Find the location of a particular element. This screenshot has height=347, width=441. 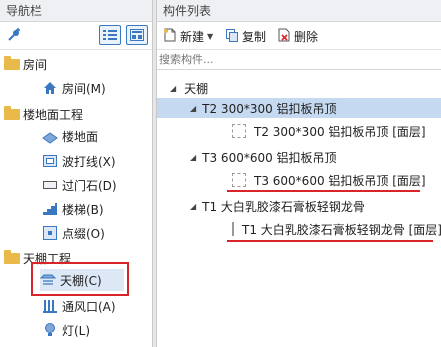

nav-item-border-line: 波打线(X) is located at coordinates (79, 161).